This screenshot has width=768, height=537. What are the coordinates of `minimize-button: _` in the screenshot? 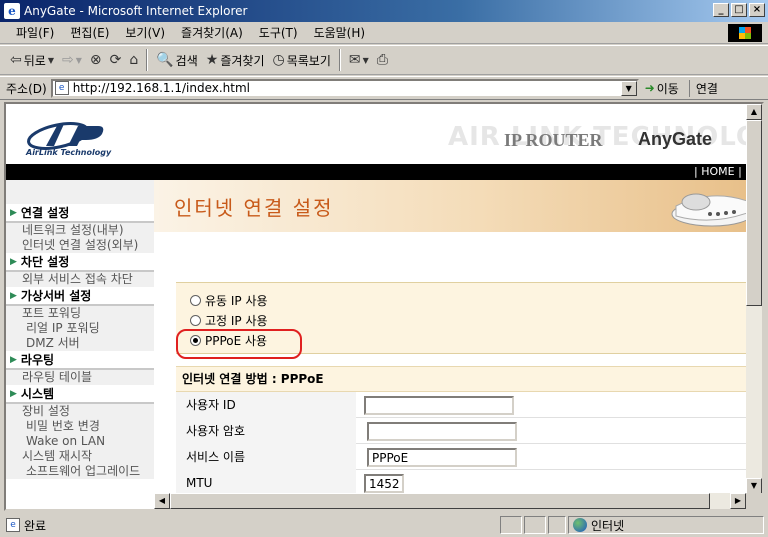 It's located at (721, 10).